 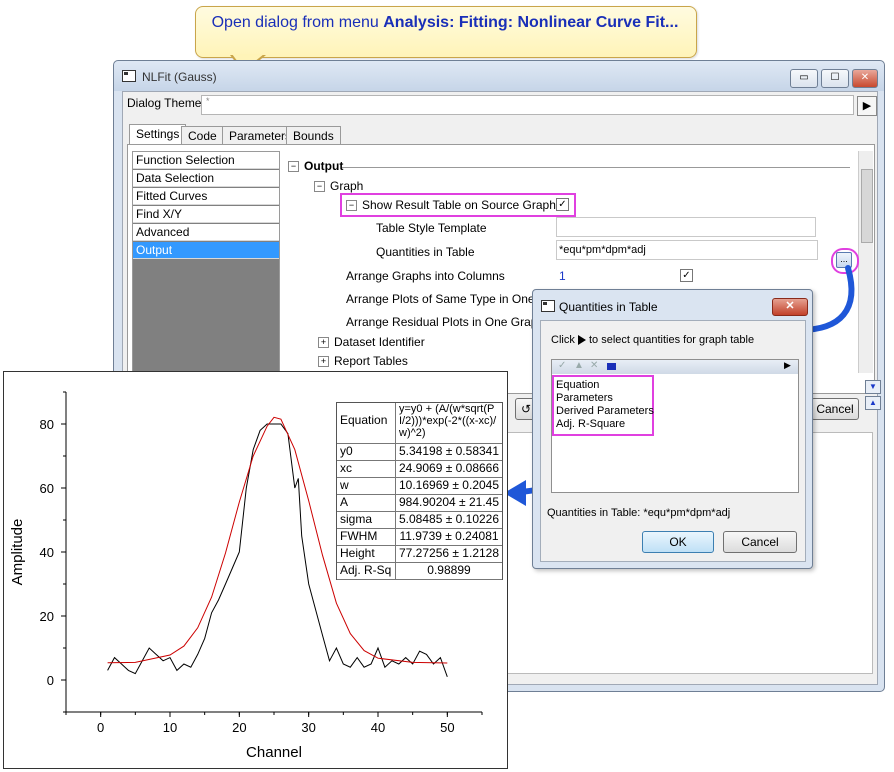 What do you see at coordinates (581, 340) in the screenshot?
I see `play-icon` at bounding box center [581, 340].